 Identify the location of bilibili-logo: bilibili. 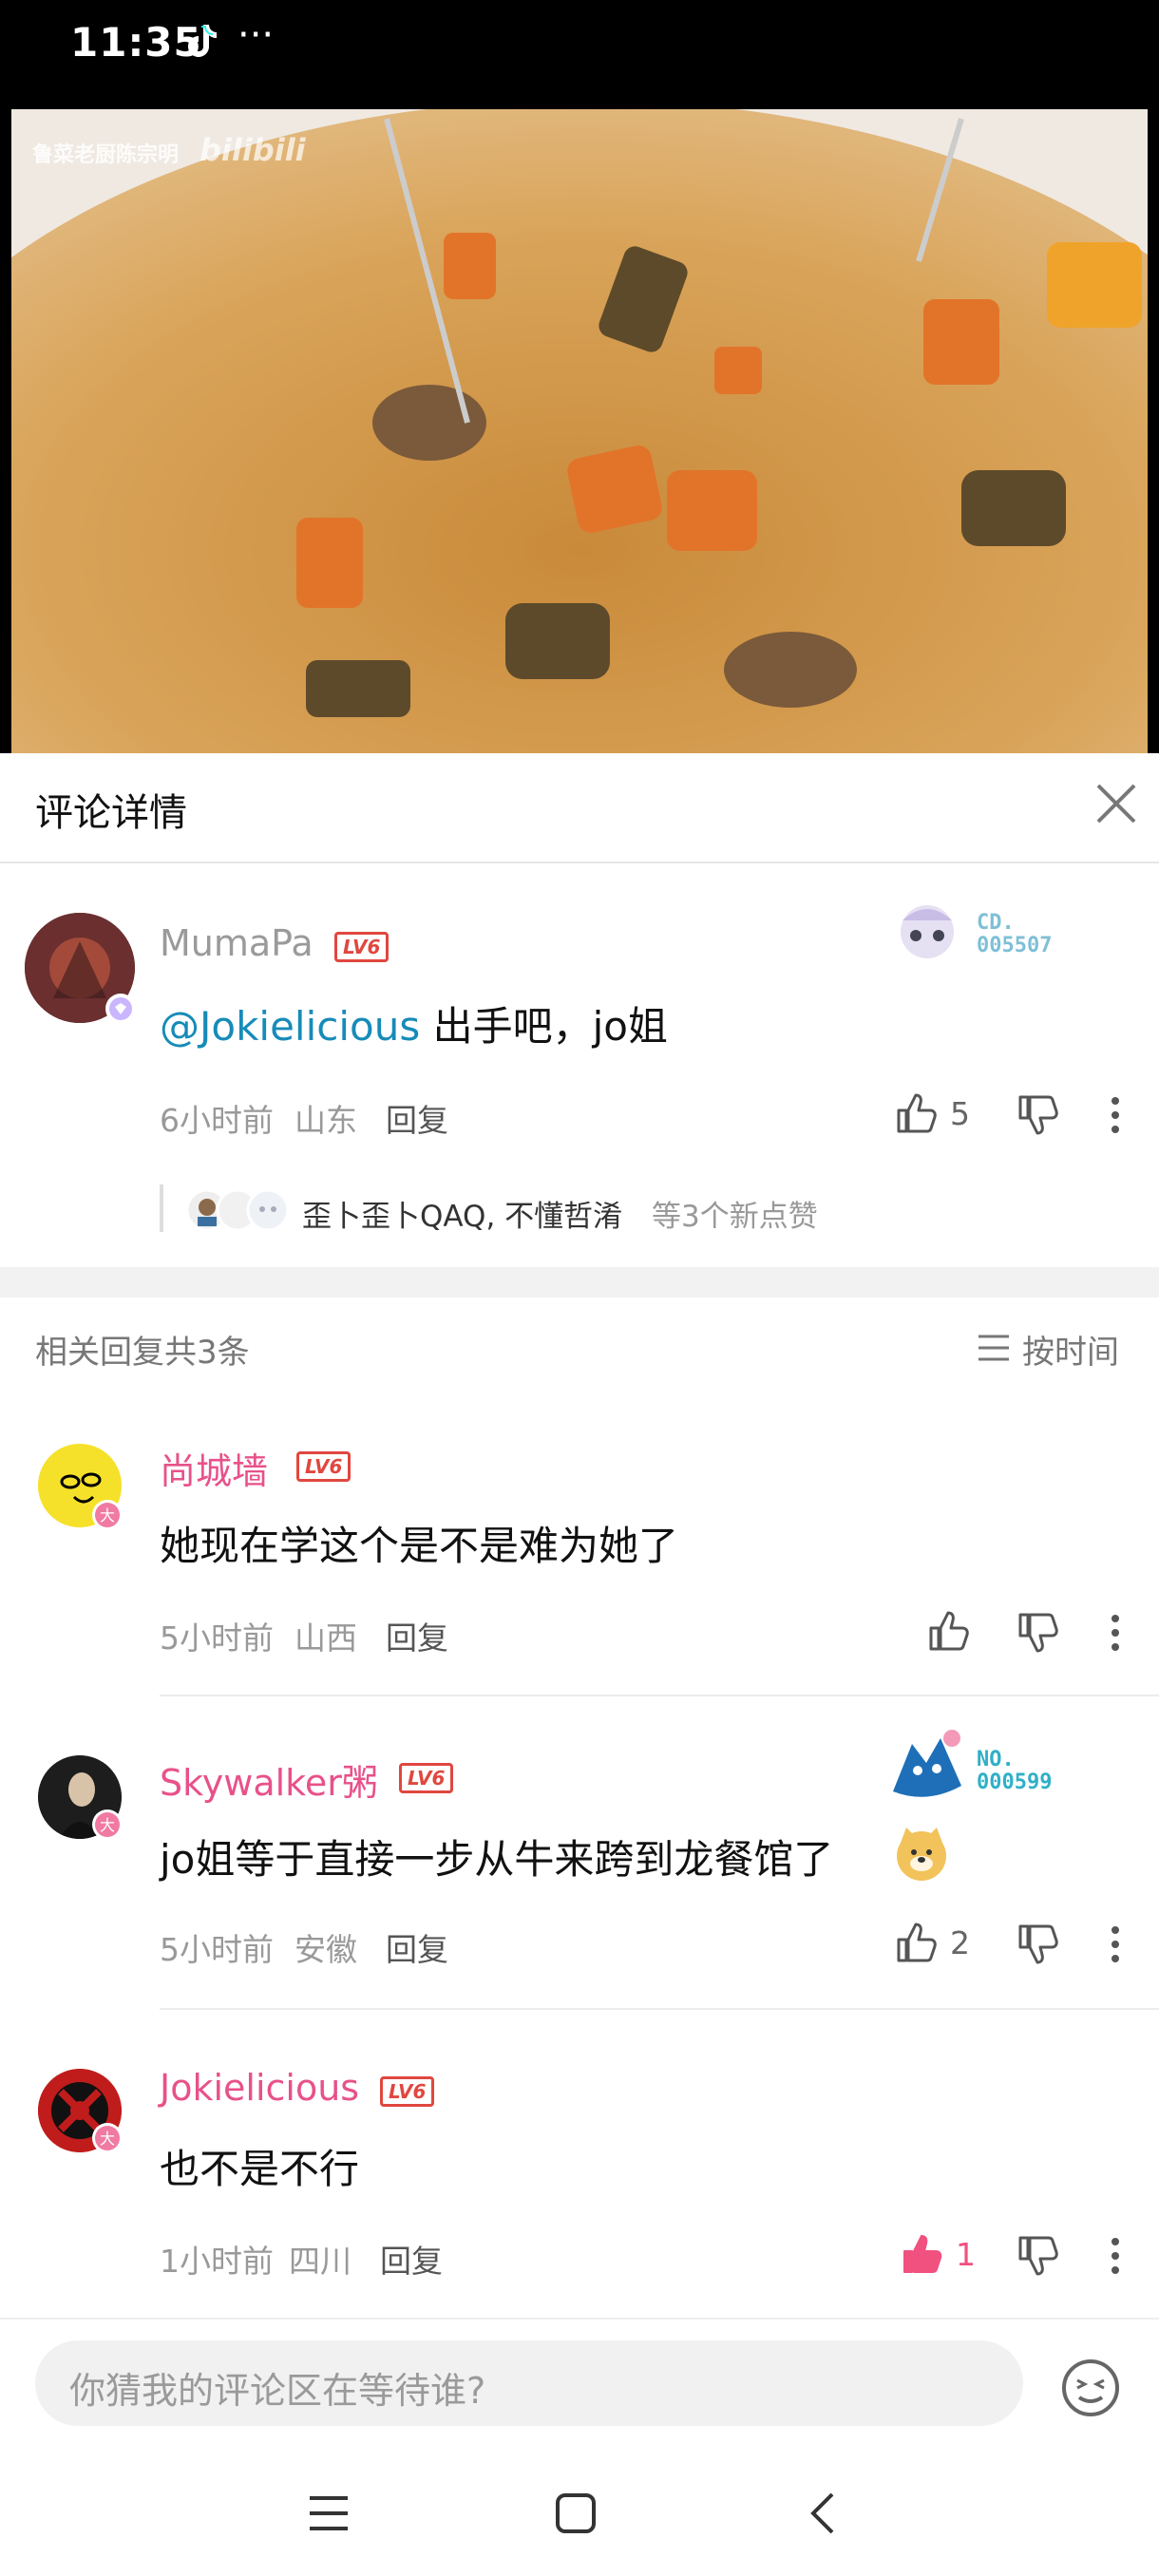
(253, 150).